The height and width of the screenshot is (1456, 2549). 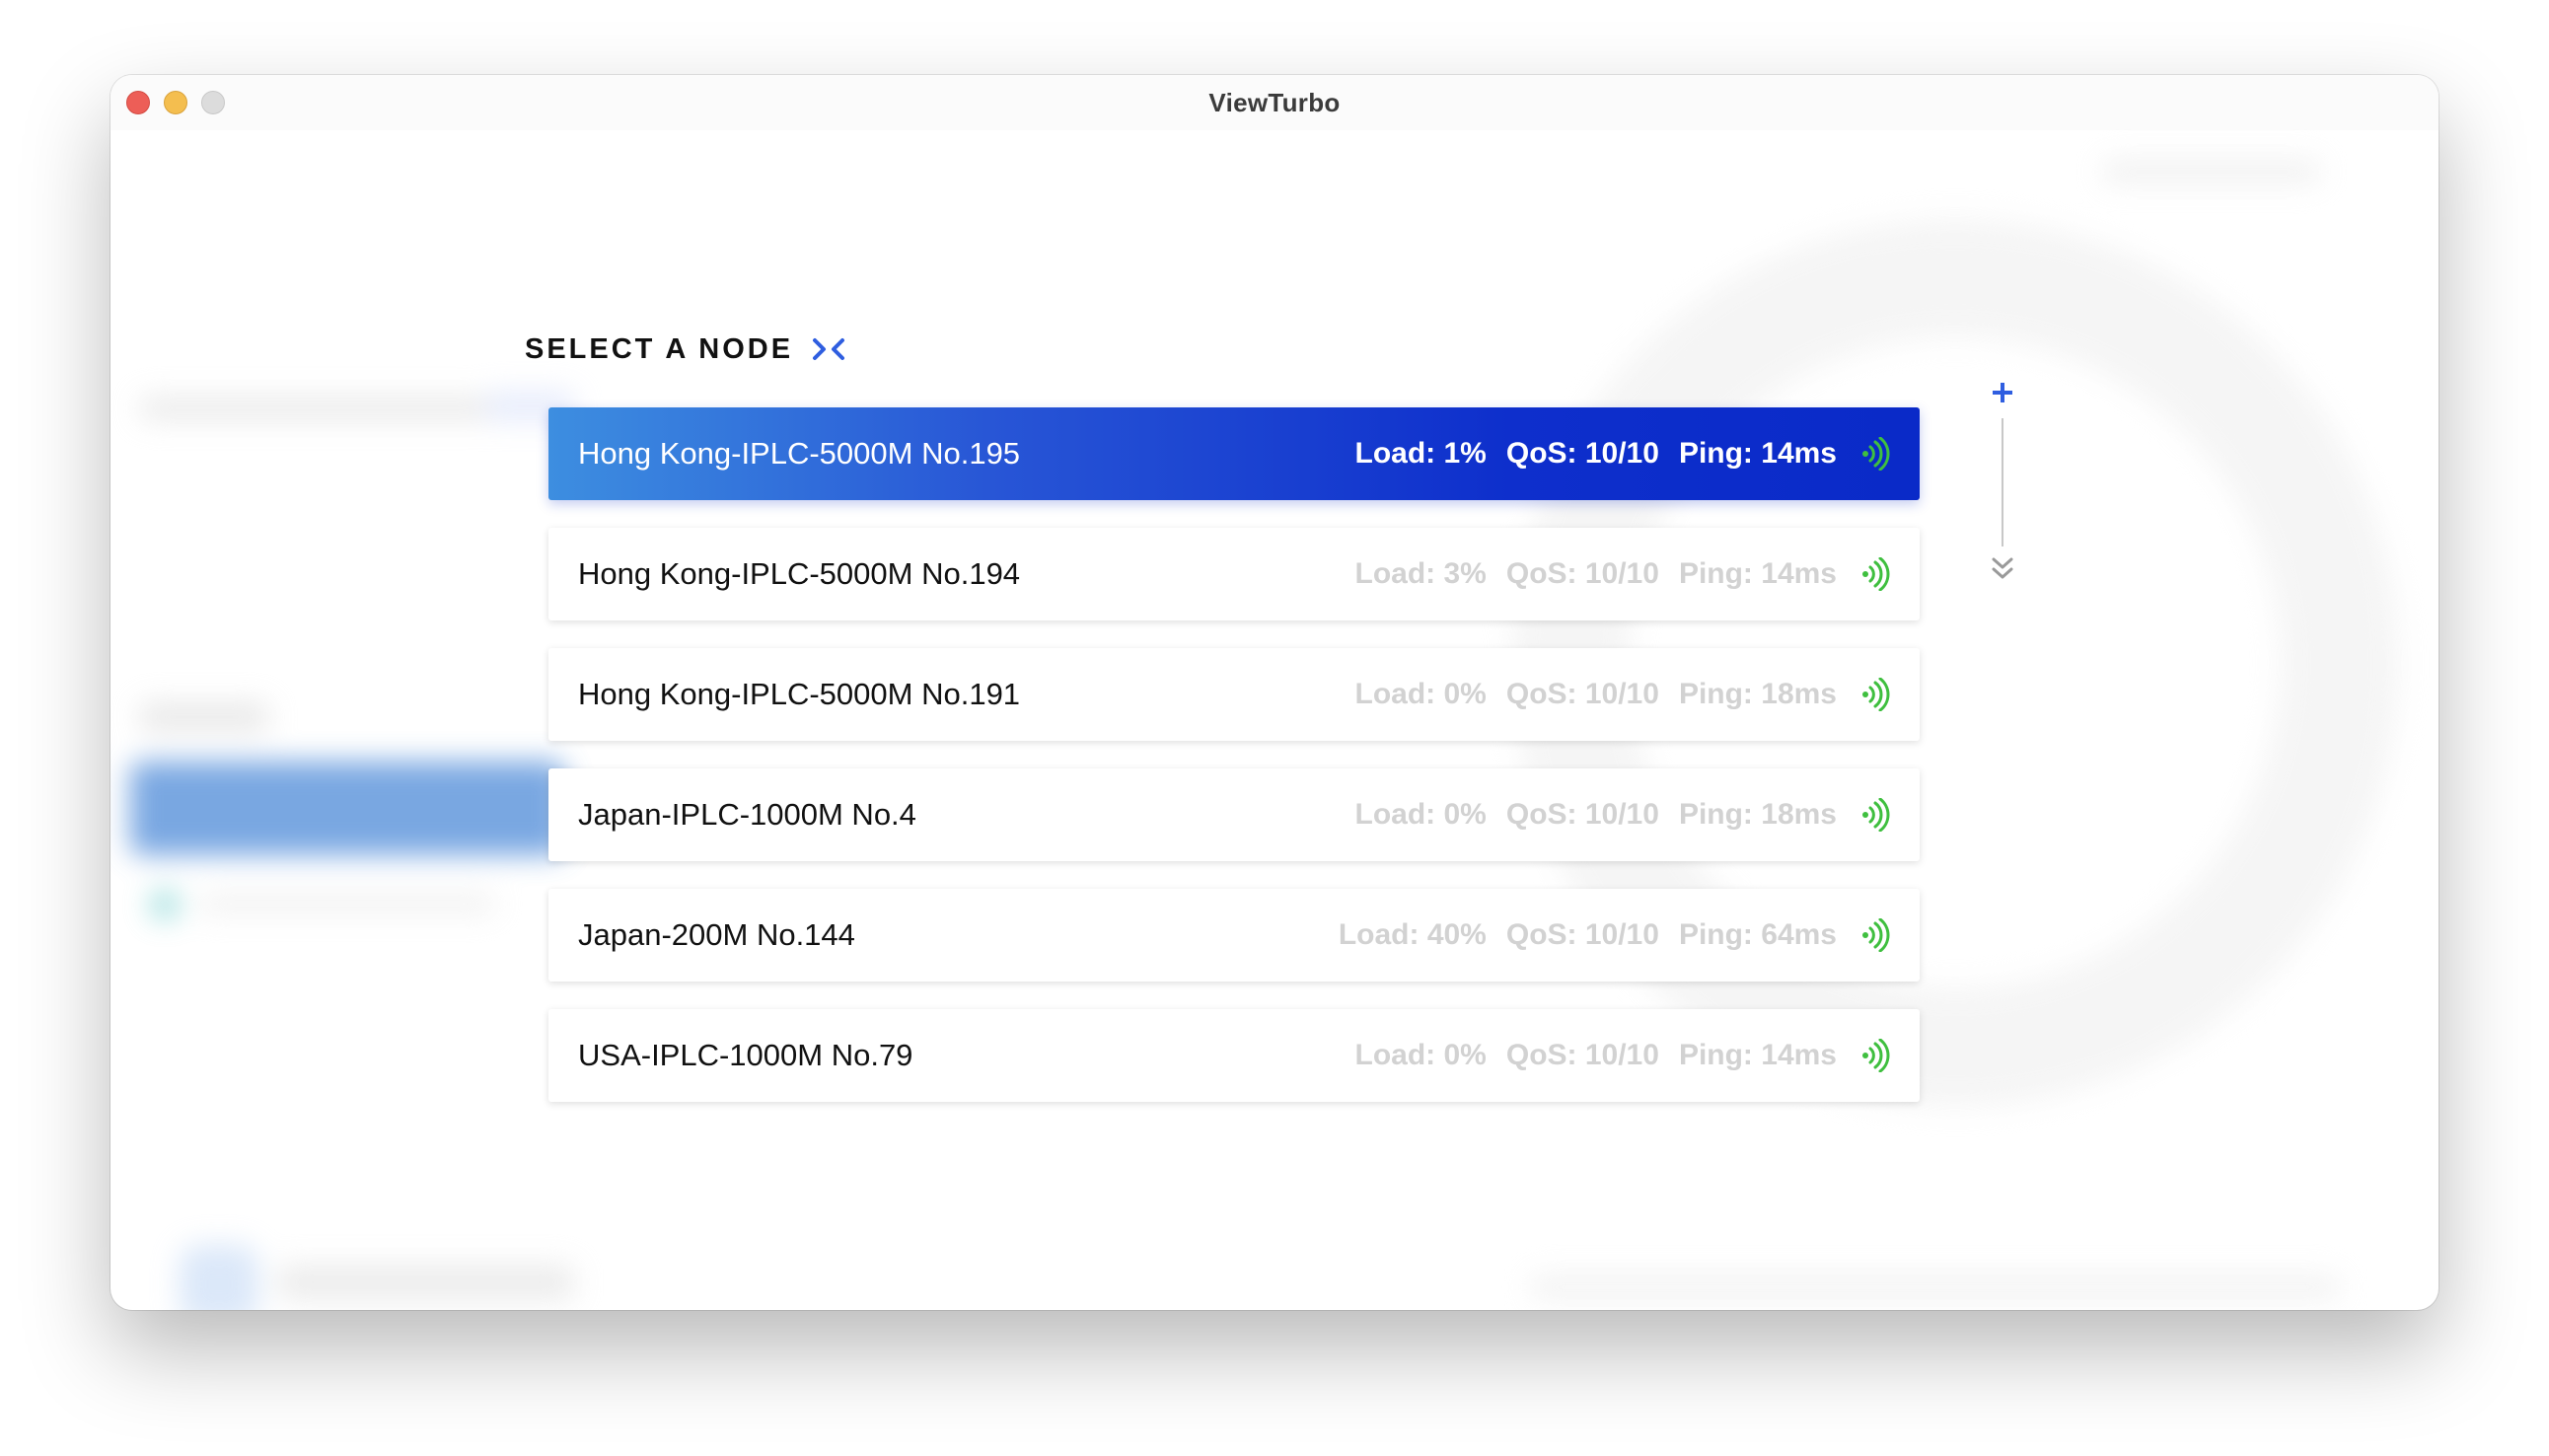 What do you see at coordinates (799, 453) in the screenshot?
I see `node-name: Hong Kong-IPLC-5000M No.195` at bounding box center [799, 453].